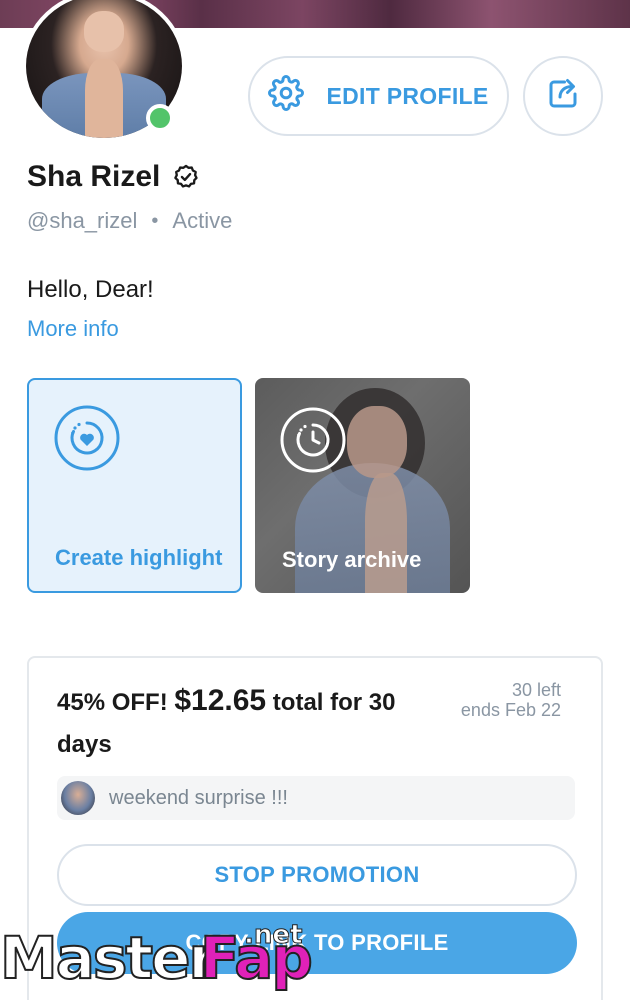  Describe the element at coordinates (112, 702) in the screenshot. I see `promotion-discount: 45% OFF!` at that location.